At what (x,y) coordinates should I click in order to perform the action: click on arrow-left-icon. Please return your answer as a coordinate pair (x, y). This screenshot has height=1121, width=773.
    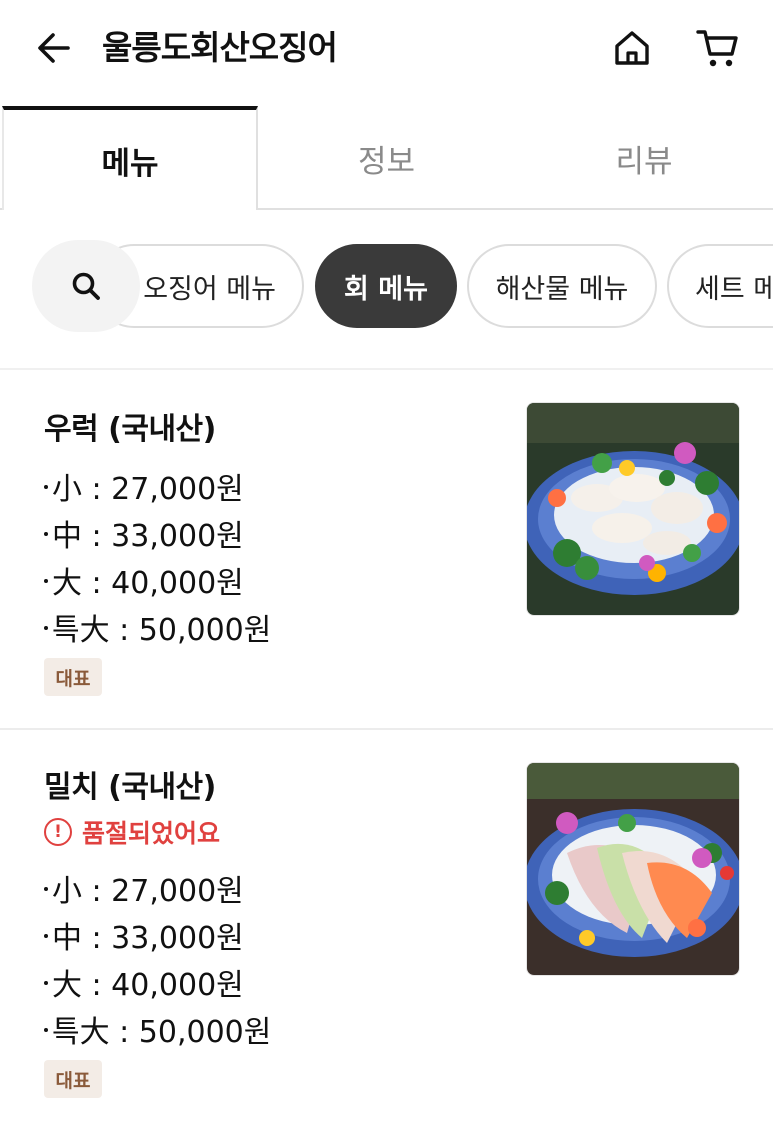
    Looking at the image, I should click on (54, 48).